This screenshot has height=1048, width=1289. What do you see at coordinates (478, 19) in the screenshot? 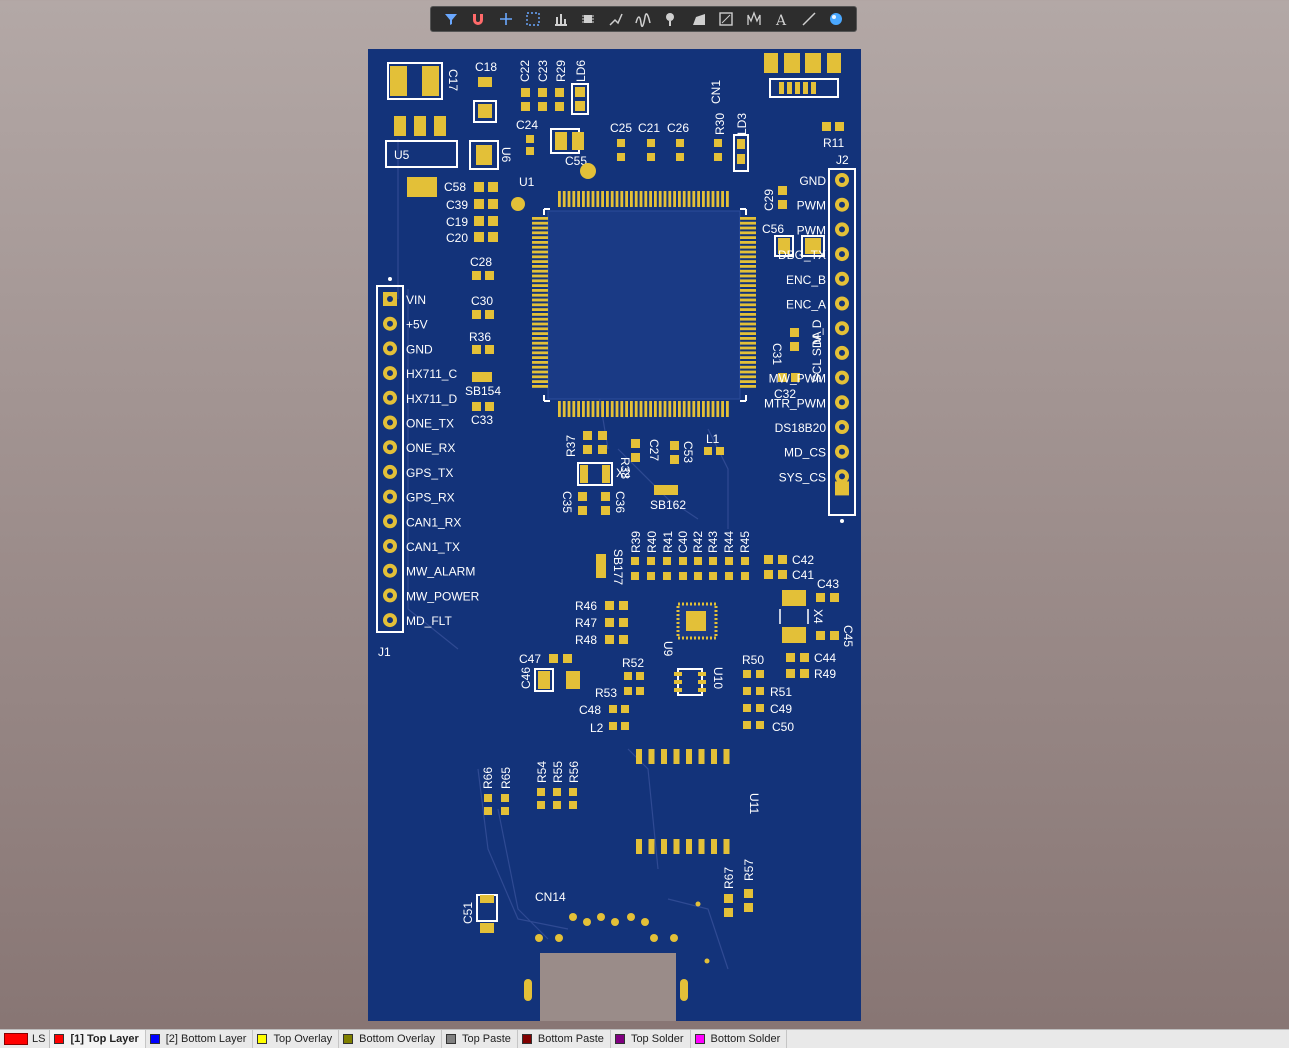
I see `snap-magnet-icon` at bounding box center [478, 19].